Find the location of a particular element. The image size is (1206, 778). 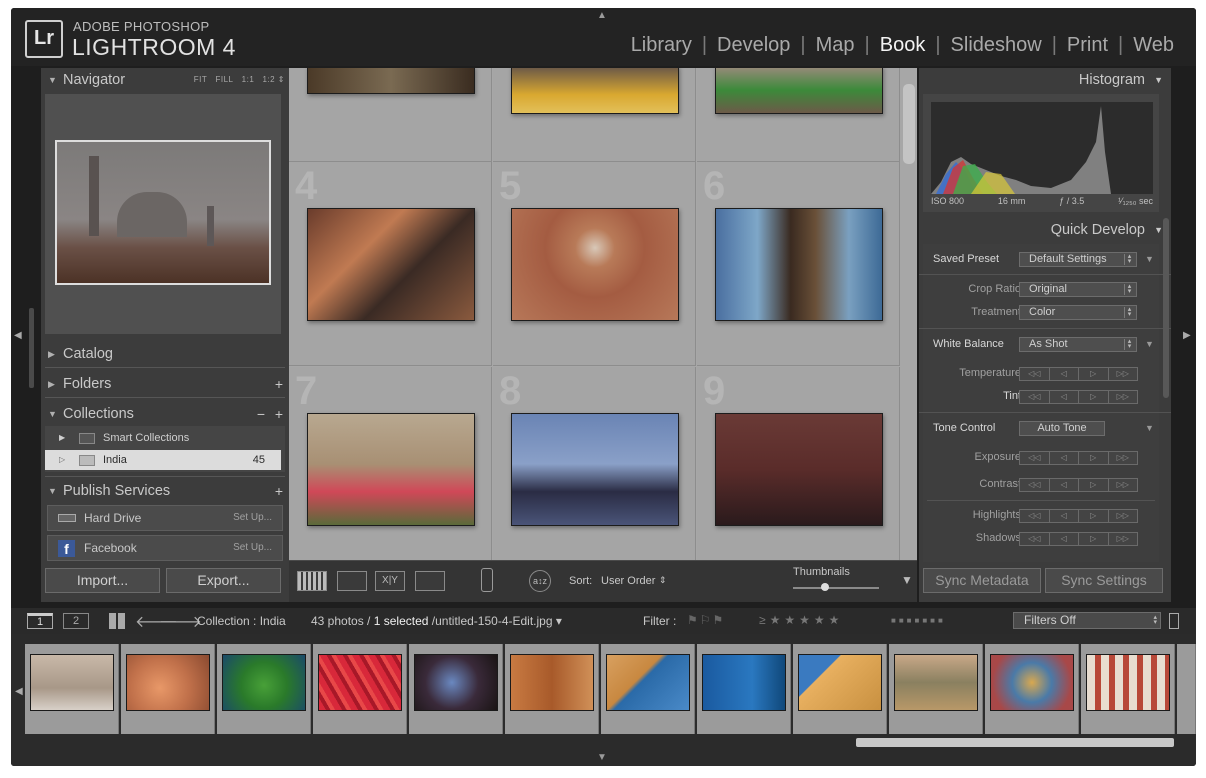

quick-develop-header: Quick Develop ▼ is located at coordinates (1045, 230).